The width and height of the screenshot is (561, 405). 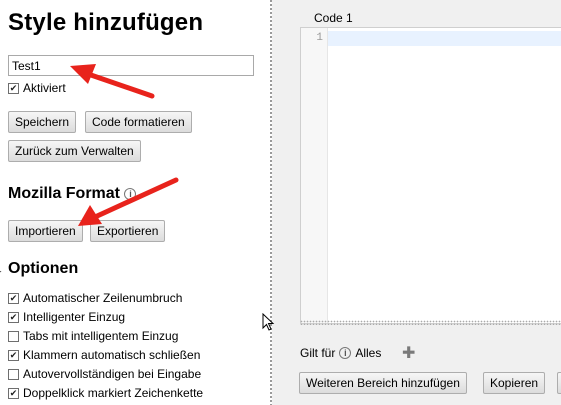 I want to click on option-label: Automatischer Zeilenumbruch, so click(x=103, y=298).